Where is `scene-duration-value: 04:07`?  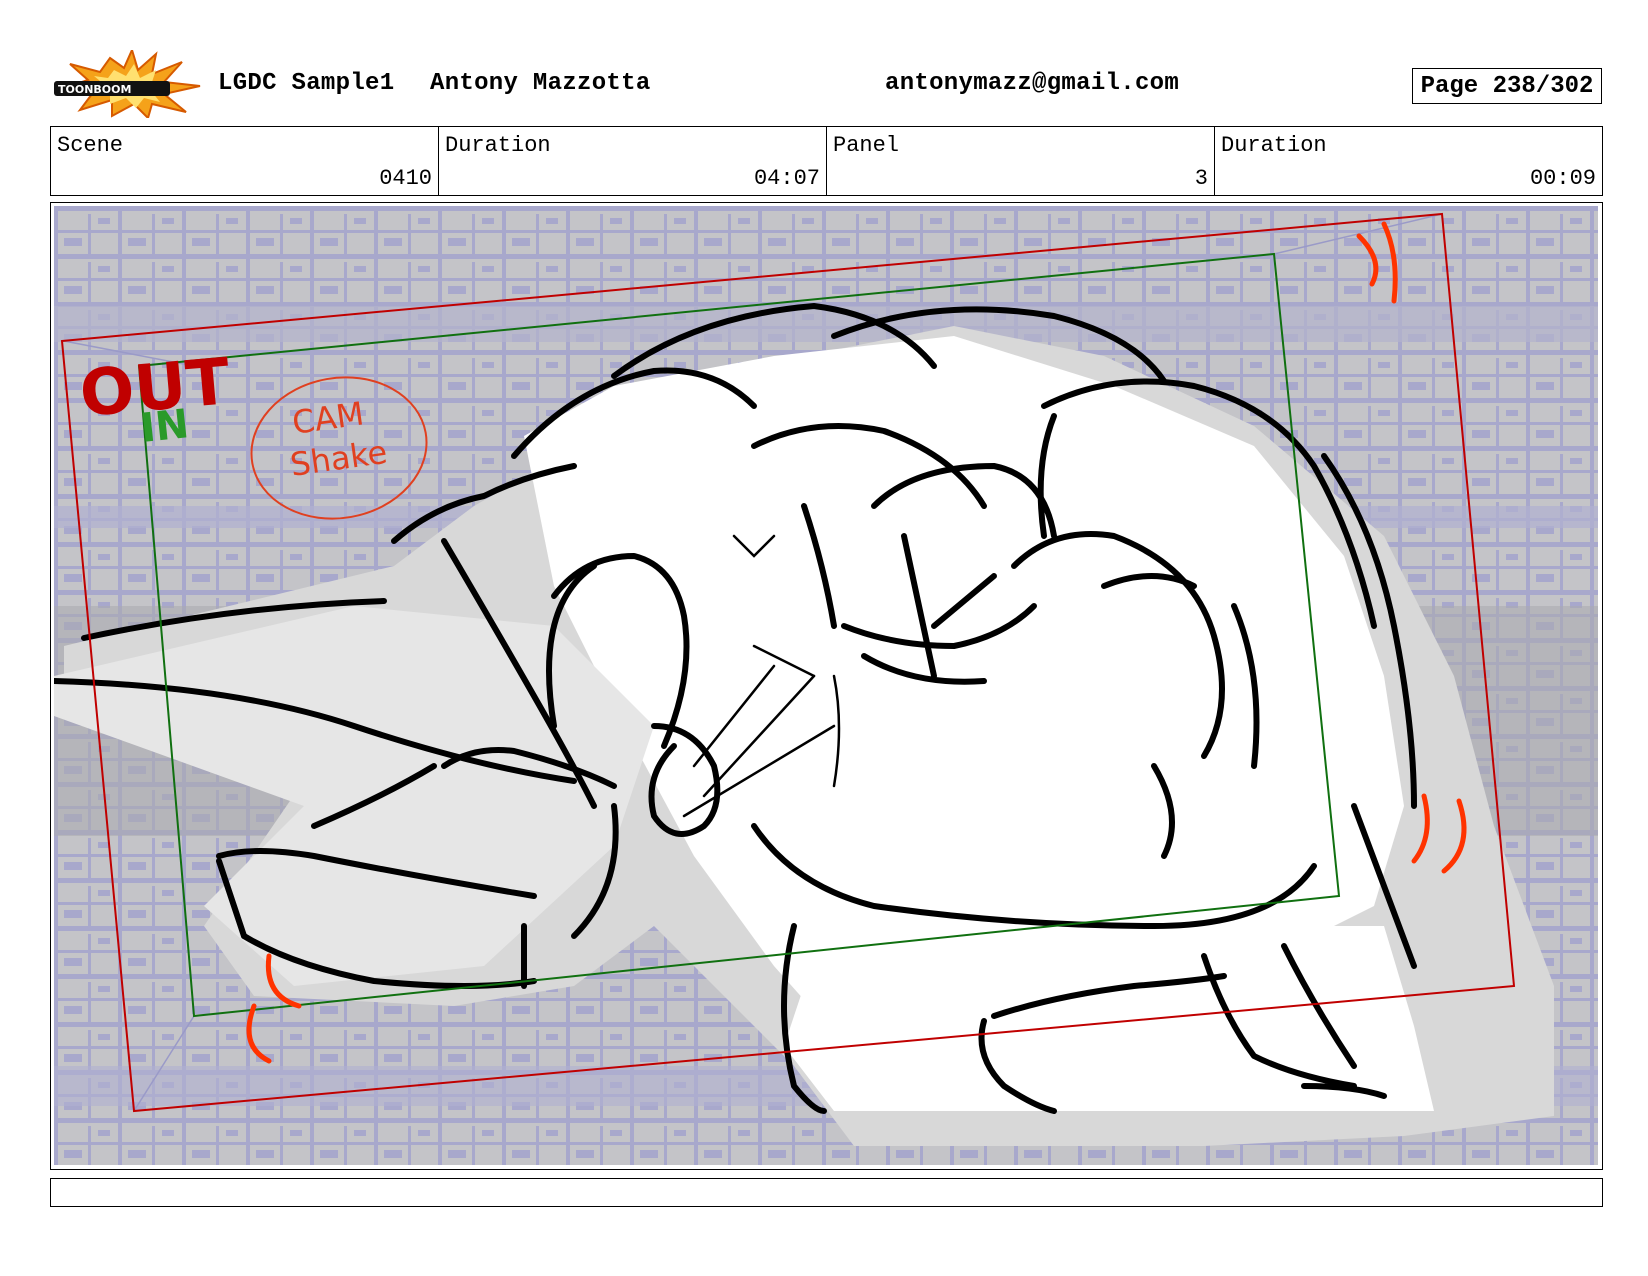 scene-duration-value: 04:07 is located at coordinates (786, 178).